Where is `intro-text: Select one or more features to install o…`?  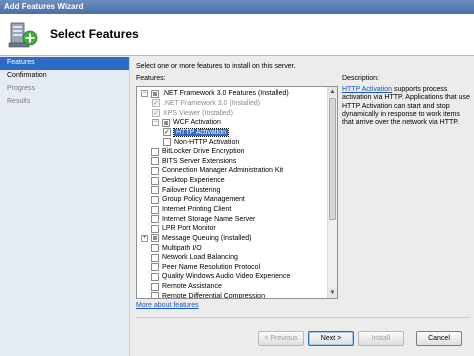
intro-text: Select one or more features to install o… is located at coordinates (216, 66).